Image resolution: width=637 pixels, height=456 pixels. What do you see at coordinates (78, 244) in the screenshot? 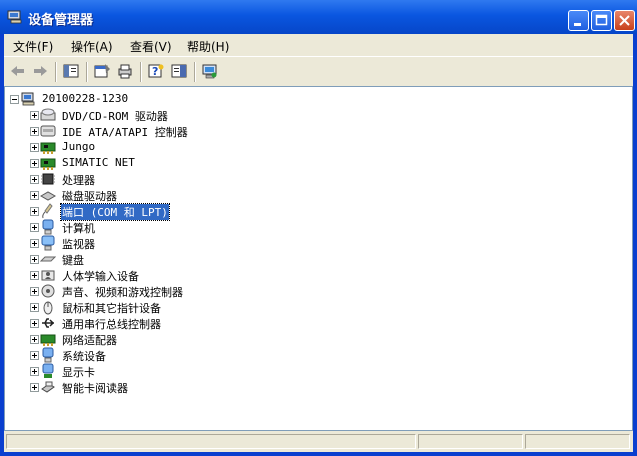
I see `tree-item-label: 监视器` at bounding box center [78, 244].